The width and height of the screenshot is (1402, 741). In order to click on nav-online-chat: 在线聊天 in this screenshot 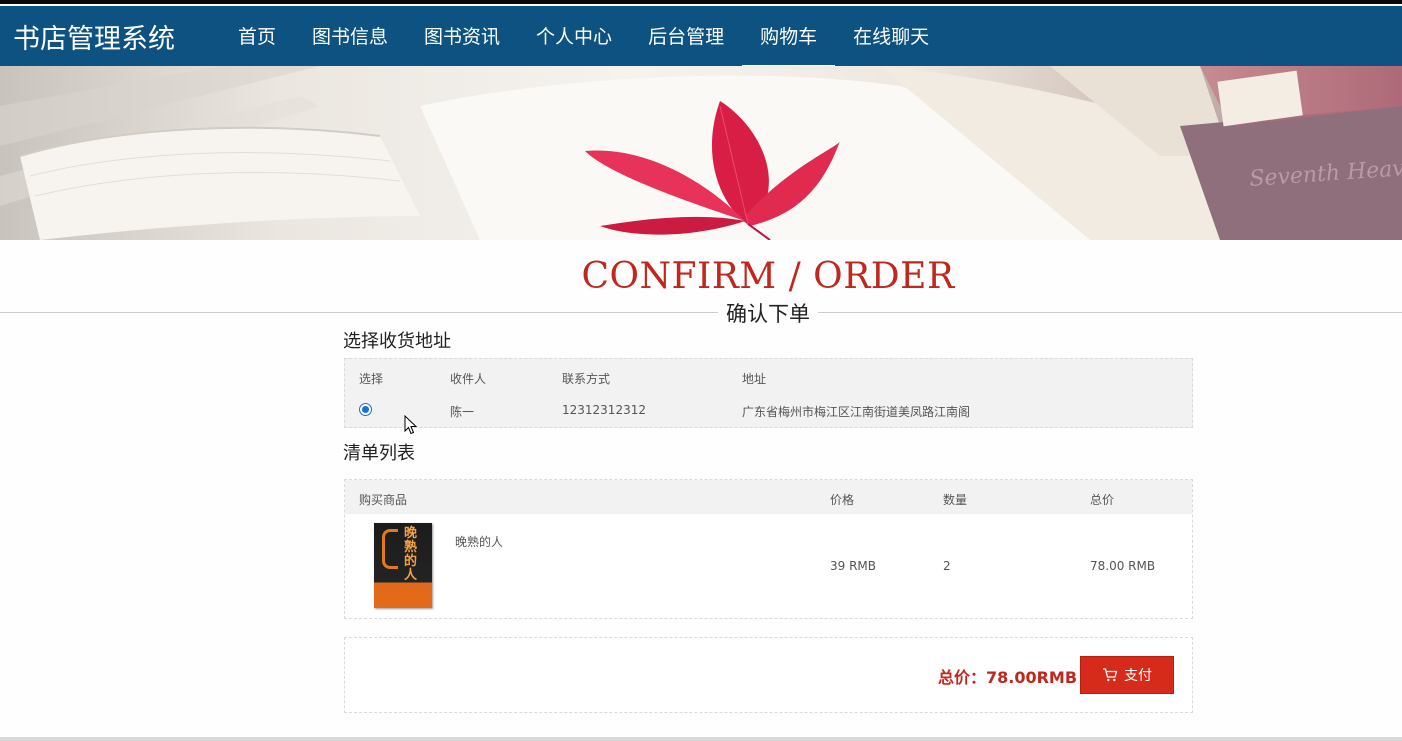, I will do `click(891, 35)`.